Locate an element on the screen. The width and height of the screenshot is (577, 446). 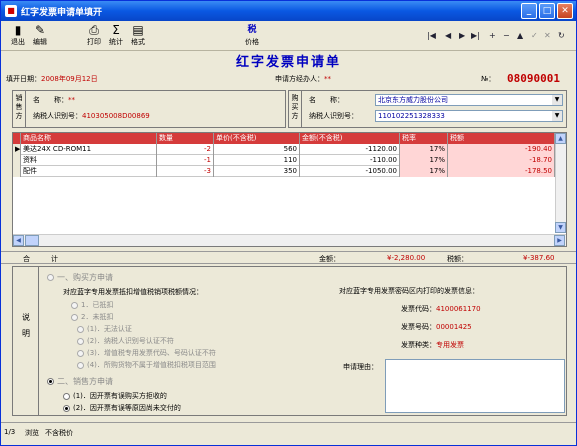
cell-tax: -190.40 is located at coordinates (501, 149).